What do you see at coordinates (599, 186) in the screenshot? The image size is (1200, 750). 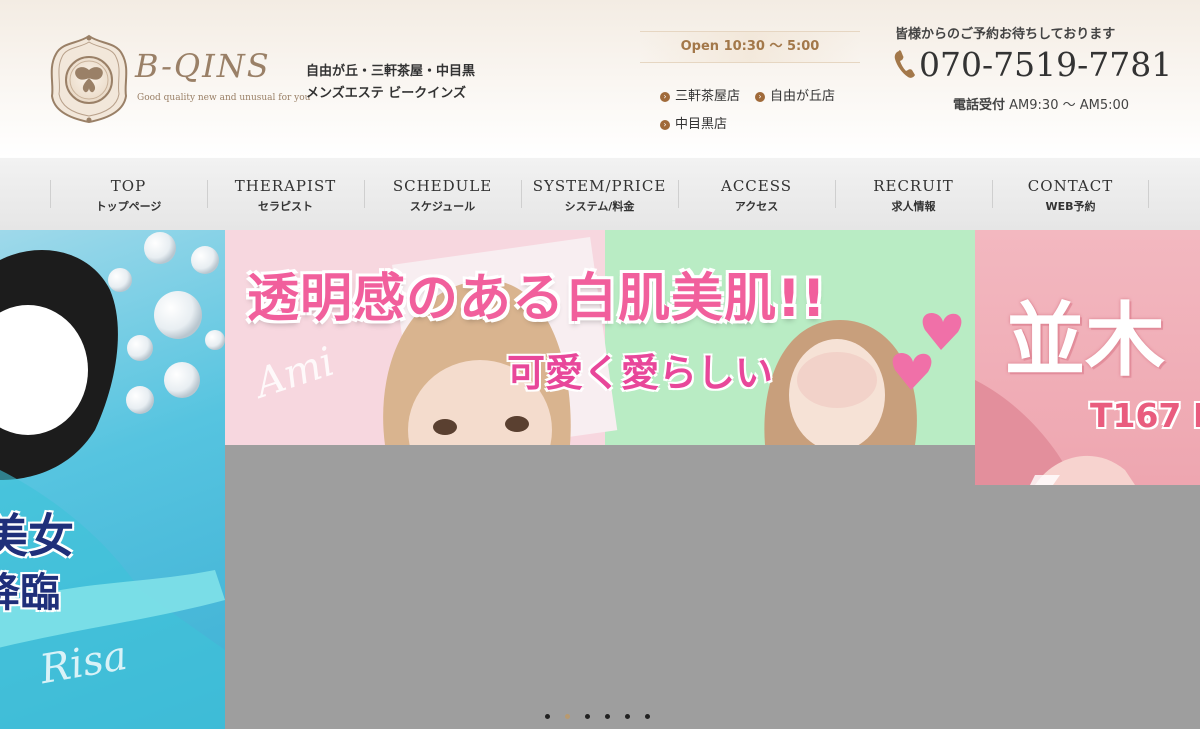 I see `nav-label-en: SYSTEM/PRICE` at bounding box center [599, 186].